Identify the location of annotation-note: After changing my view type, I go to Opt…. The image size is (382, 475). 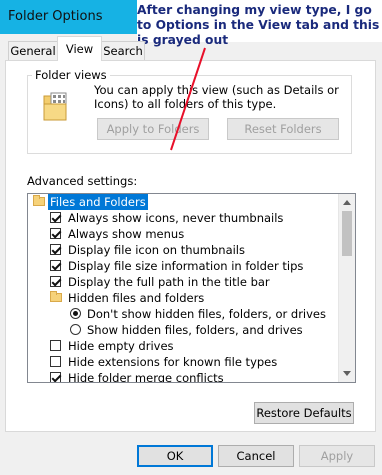
(259, 23).